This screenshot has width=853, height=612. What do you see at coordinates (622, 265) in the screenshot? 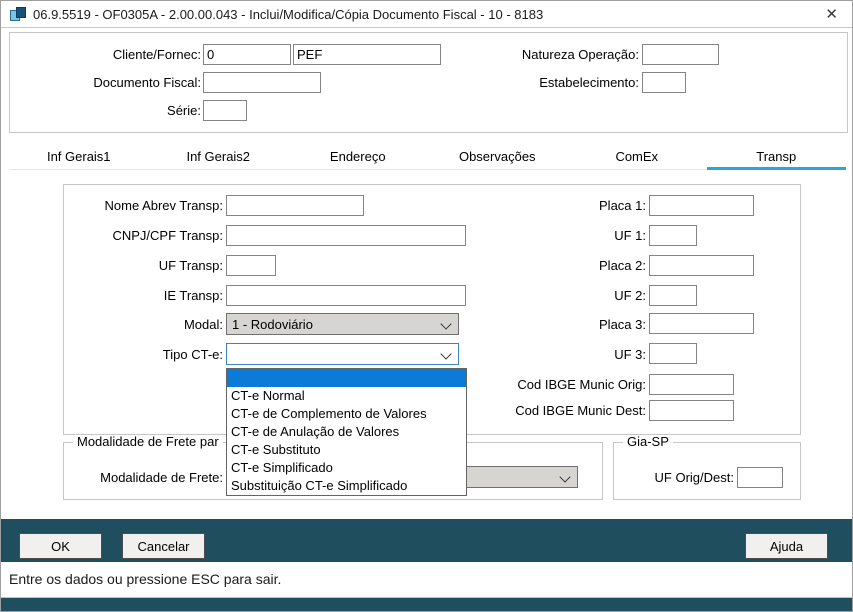
I see `placa2-label: Placa 2:` at bounding box center [622, 265].